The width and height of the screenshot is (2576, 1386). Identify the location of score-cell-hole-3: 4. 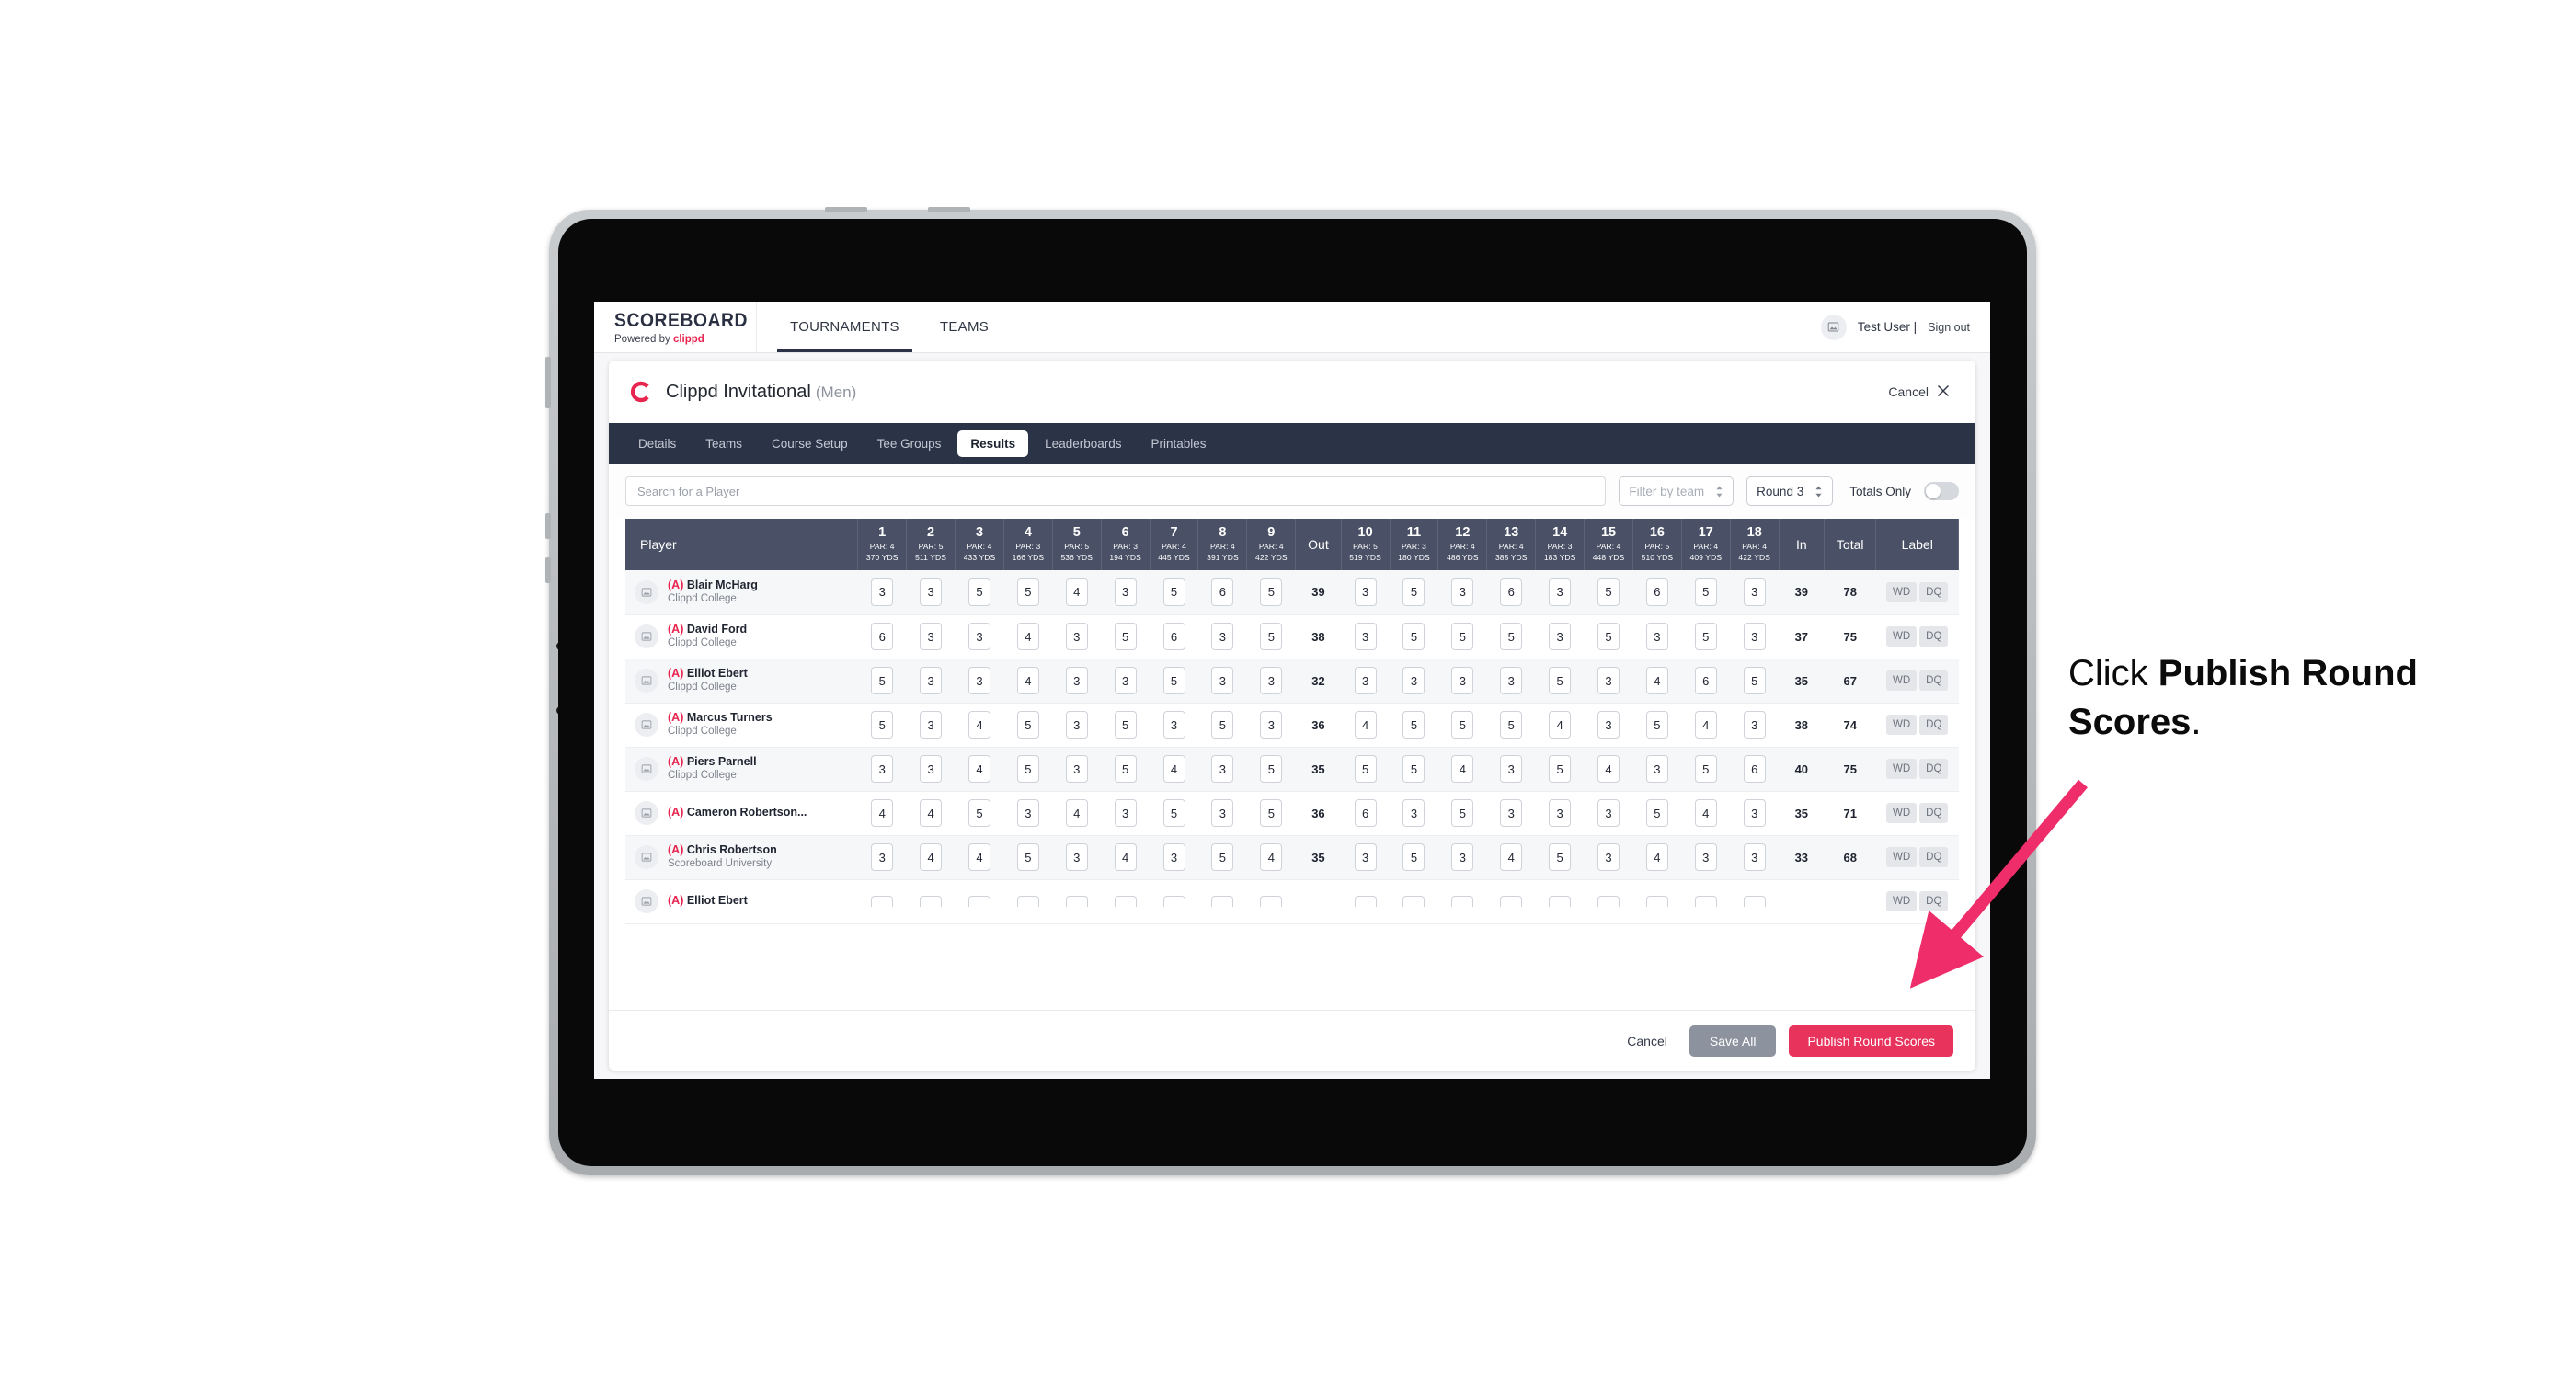
(980, 857).